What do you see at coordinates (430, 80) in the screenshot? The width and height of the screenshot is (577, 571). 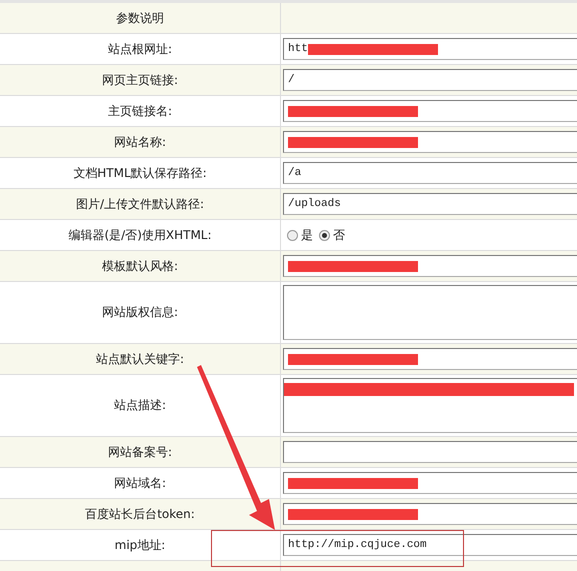 I see `input-field: /` at bounding box center [430, 80].